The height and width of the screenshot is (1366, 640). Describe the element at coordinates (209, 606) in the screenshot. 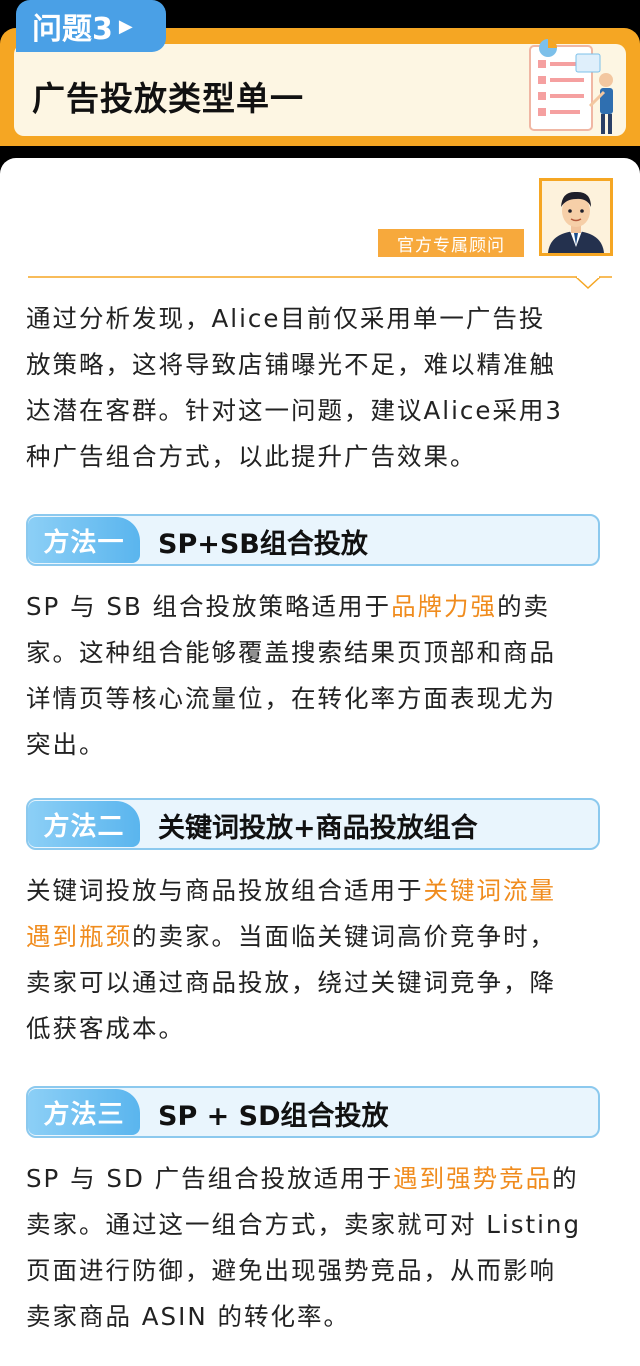

I see `body-text: SP 与 SB 组合投放策略适用于` at that location.